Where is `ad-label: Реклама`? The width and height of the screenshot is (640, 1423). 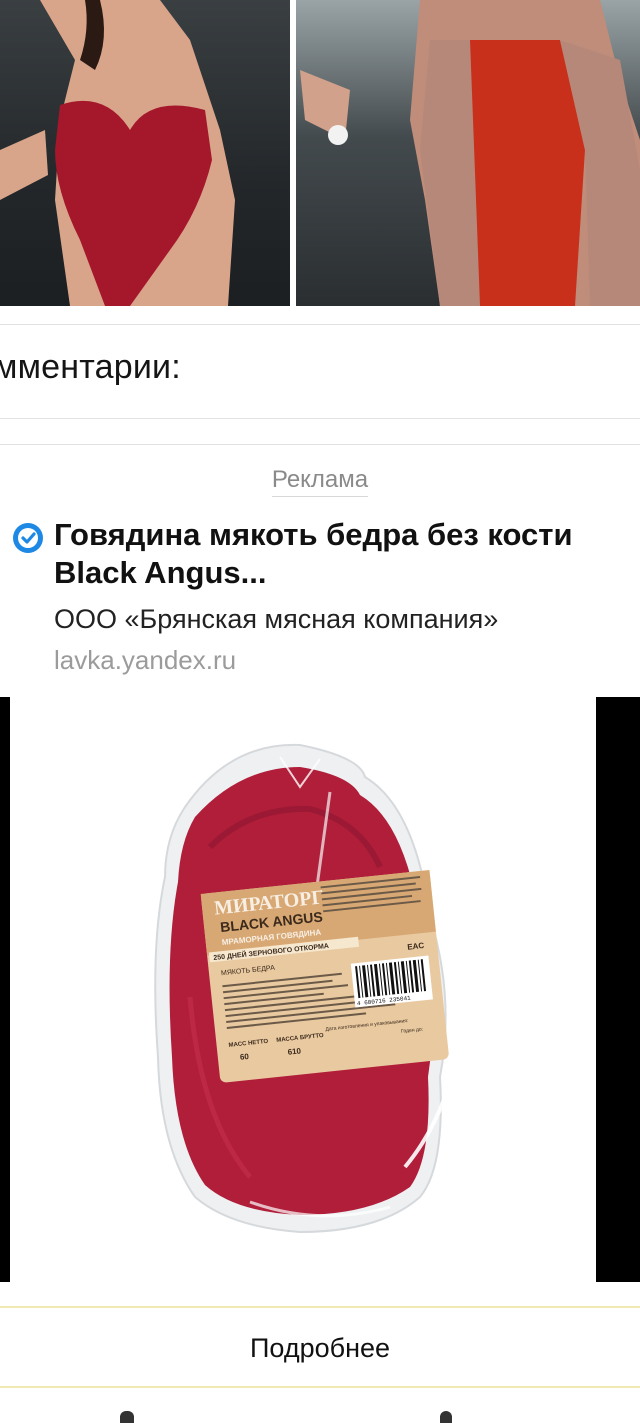 ad-label: Реклама is located at coordinates (320, 481).